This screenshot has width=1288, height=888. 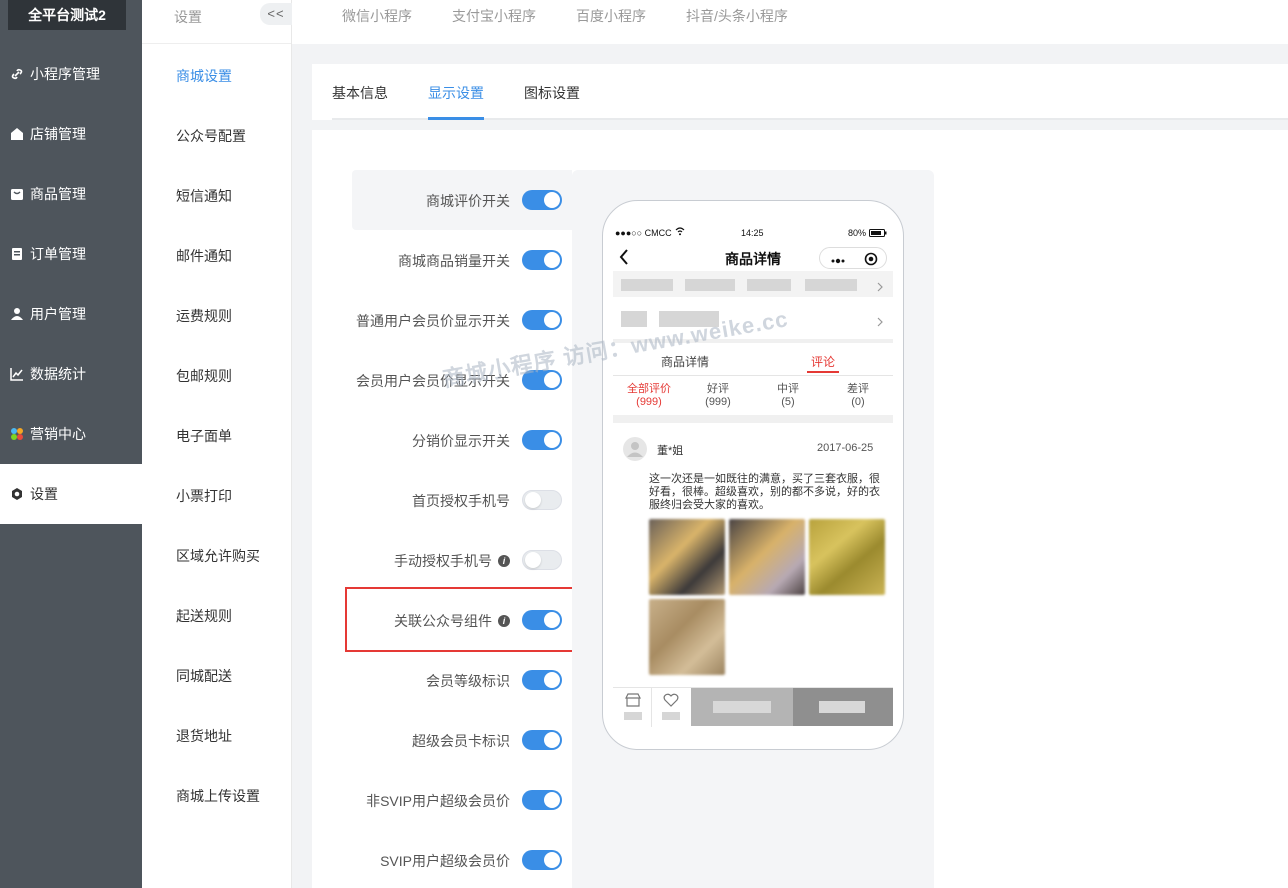 I want to click on setting-row: 普通用户会员价显示开关, so click(x=462, y=320).